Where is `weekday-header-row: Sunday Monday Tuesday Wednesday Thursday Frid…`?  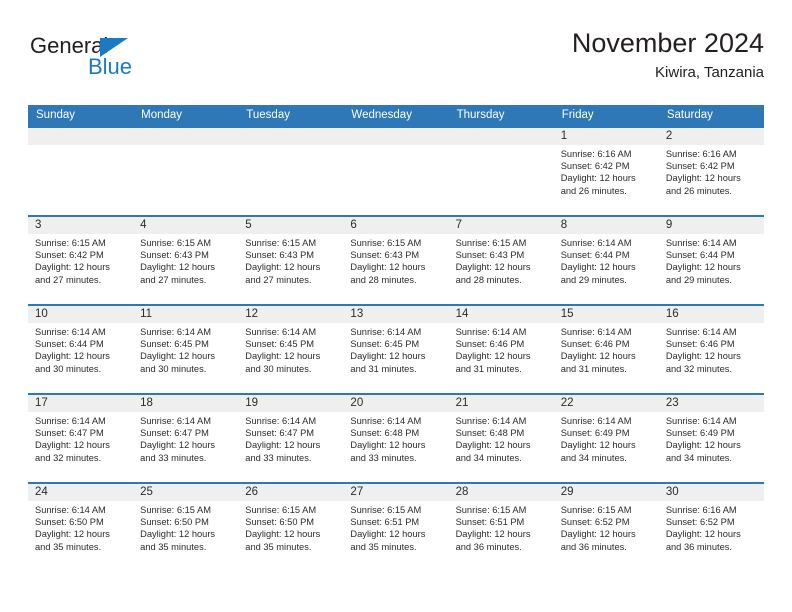 weekday-header-row: Sunday Monday Tuesday Wednesday Thursday Frid… is located at coordinates (396, 115).